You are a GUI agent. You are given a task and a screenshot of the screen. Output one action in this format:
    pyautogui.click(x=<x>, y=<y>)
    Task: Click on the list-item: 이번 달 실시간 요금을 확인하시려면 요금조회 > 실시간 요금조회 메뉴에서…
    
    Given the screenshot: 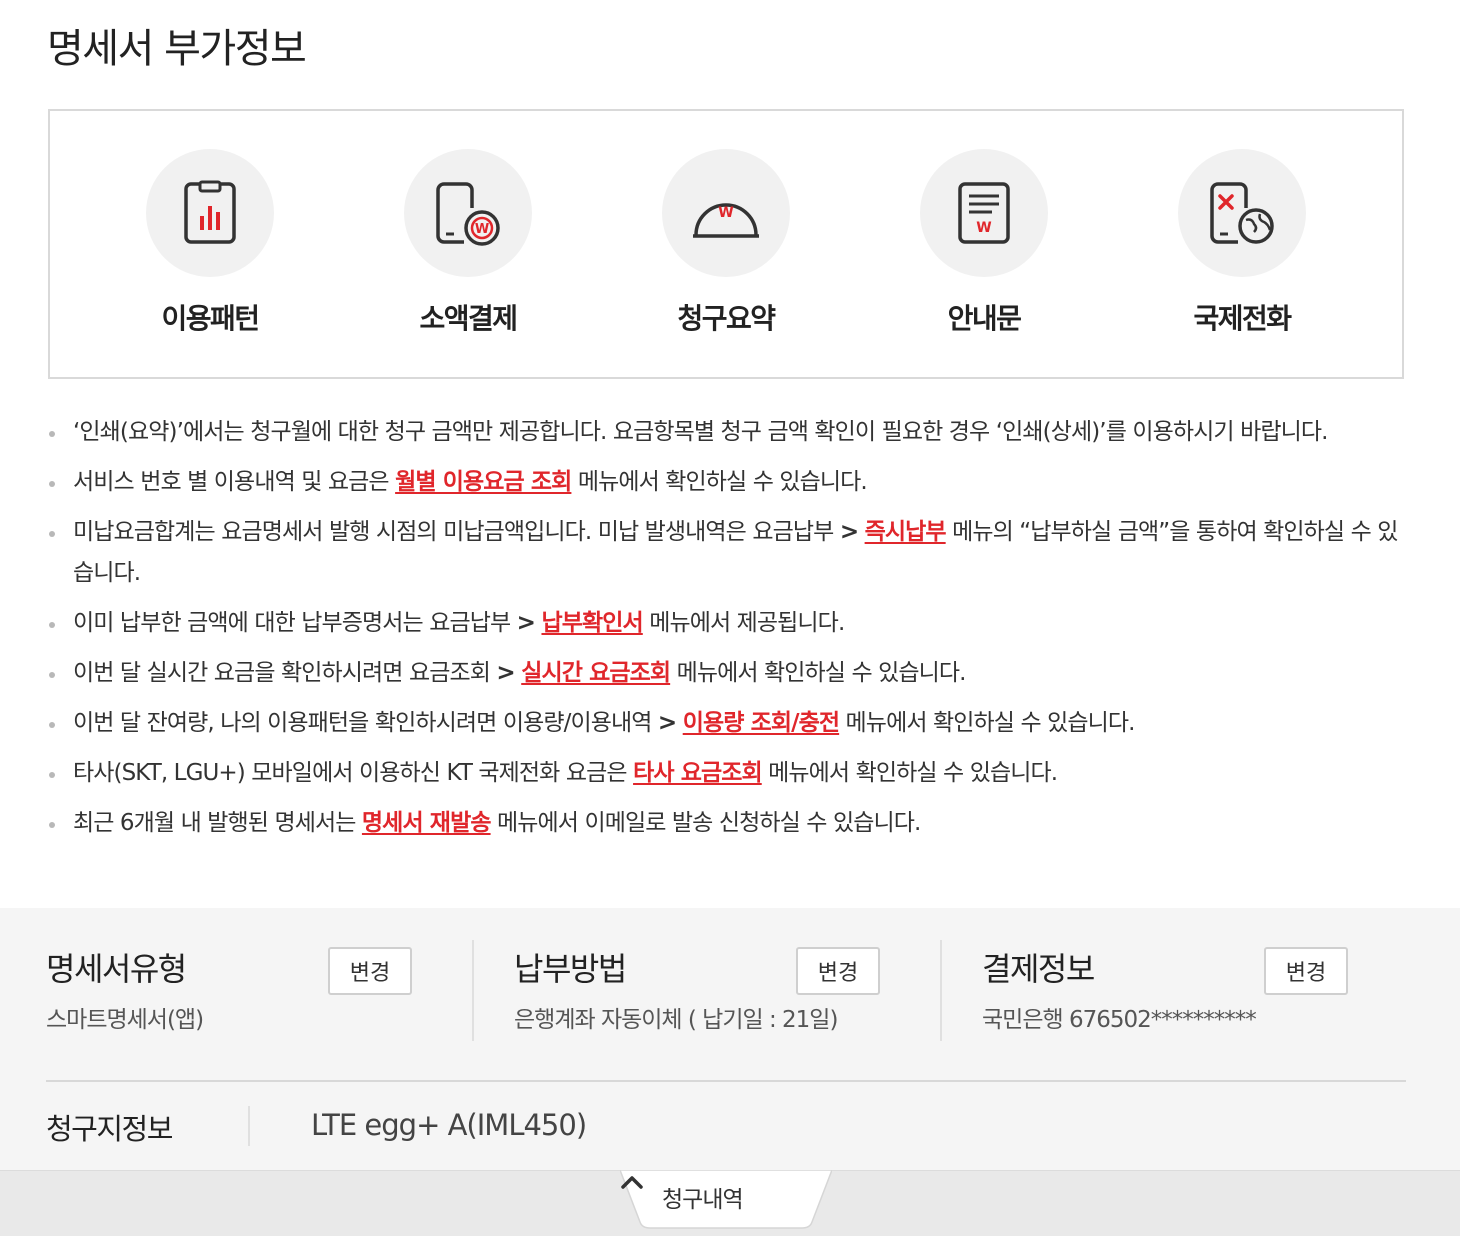 What is the action you would take?
    pyautogui.click(x=726, y=673)
    